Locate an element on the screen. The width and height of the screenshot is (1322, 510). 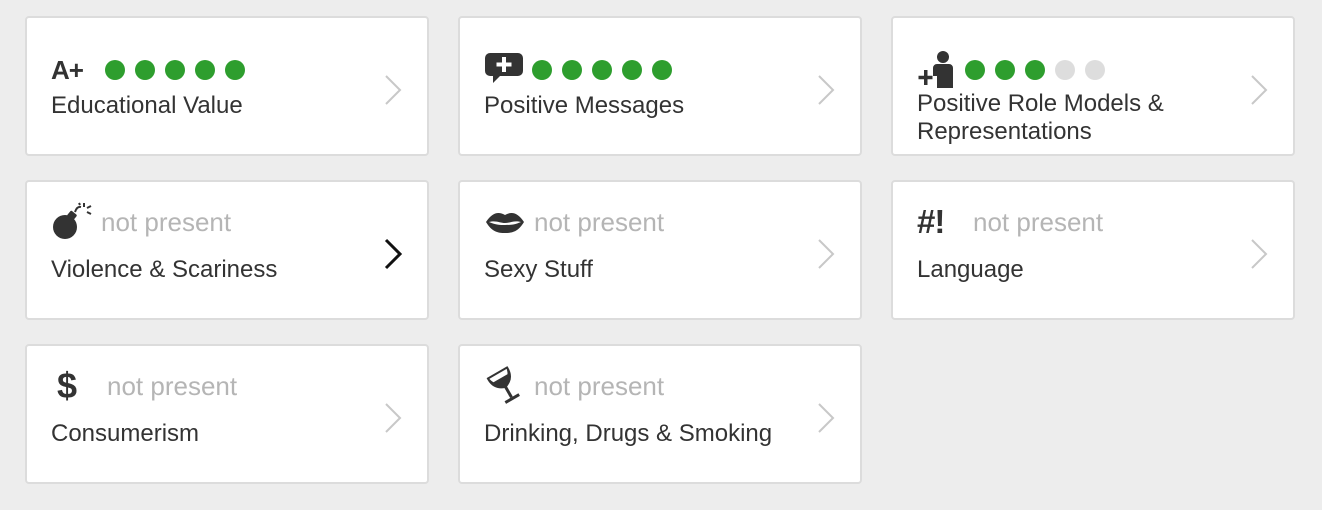
card-label: Positive Role Models & Representations is located at coordinates (1040, 117).